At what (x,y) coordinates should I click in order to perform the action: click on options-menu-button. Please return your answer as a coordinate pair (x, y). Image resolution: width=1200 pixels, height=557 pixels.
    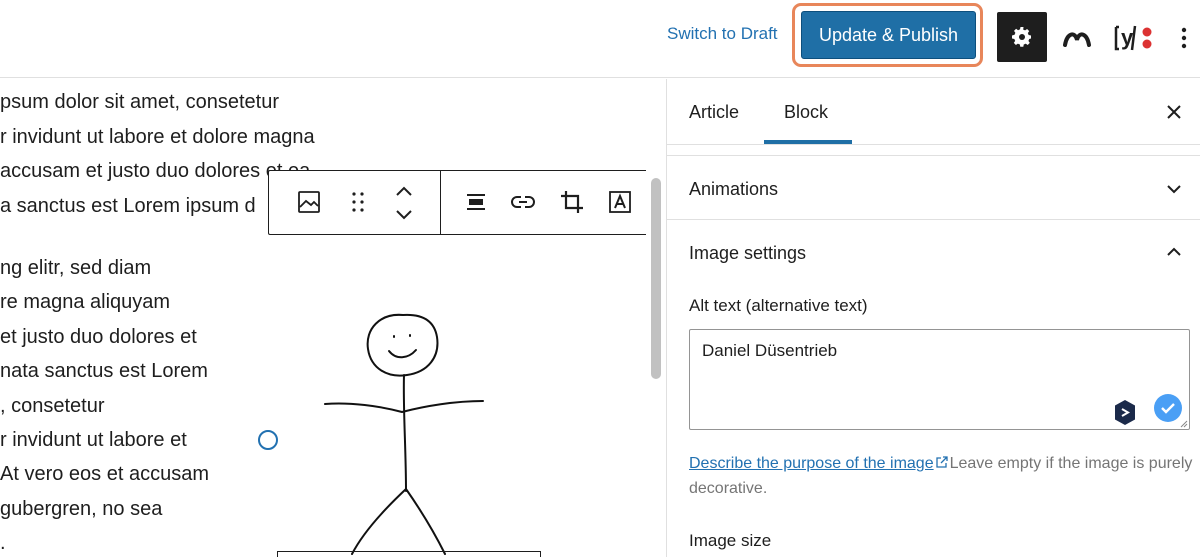
    Looking at the image, I should click on (1184, 38).